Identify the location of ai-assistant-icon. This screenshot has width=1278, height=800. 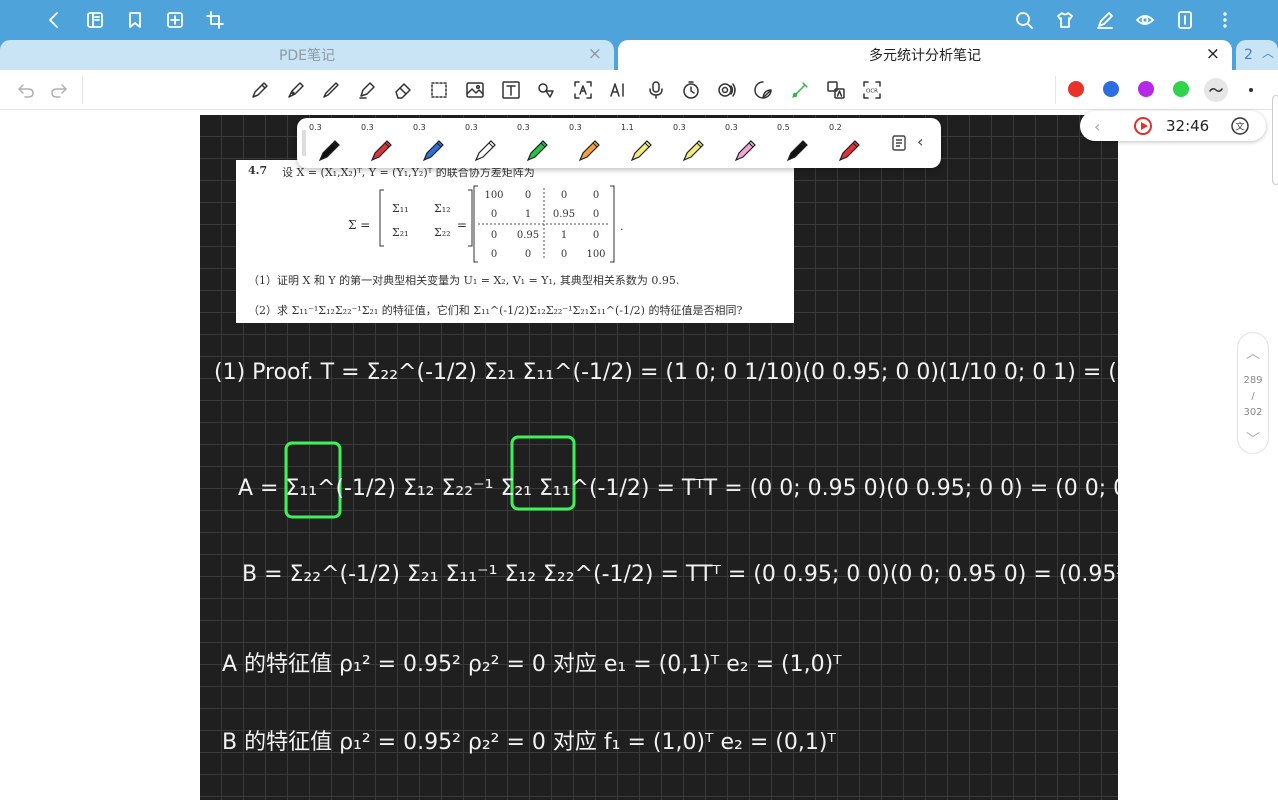
(619, 90).